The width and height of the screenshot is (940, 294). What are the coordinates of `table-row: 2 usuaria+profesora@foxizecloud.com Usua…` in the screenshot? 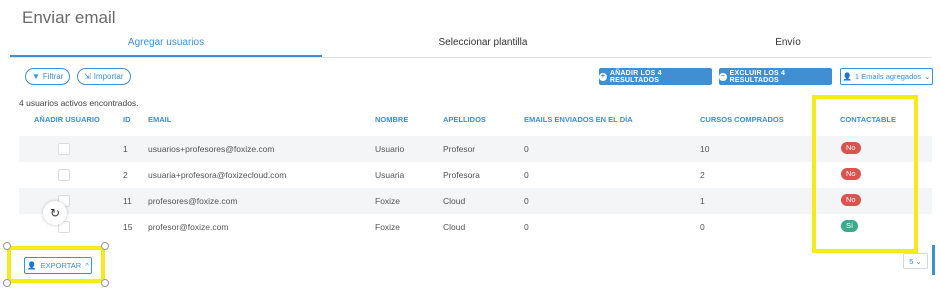 It's located at (475, 175).